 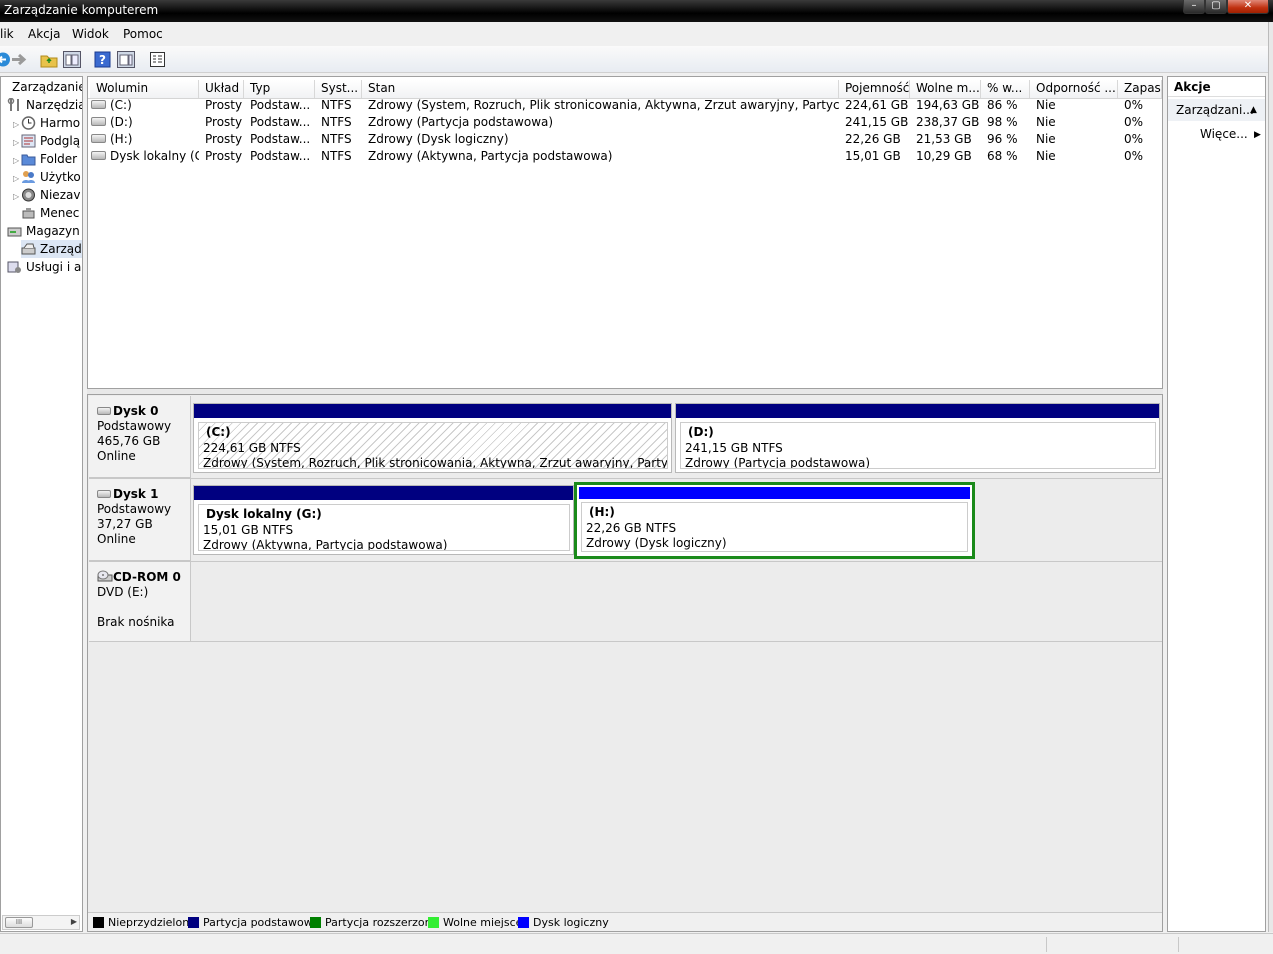 I want to click on tree-item-services-applications: Usługi i ap, so click(x=44, y=267).